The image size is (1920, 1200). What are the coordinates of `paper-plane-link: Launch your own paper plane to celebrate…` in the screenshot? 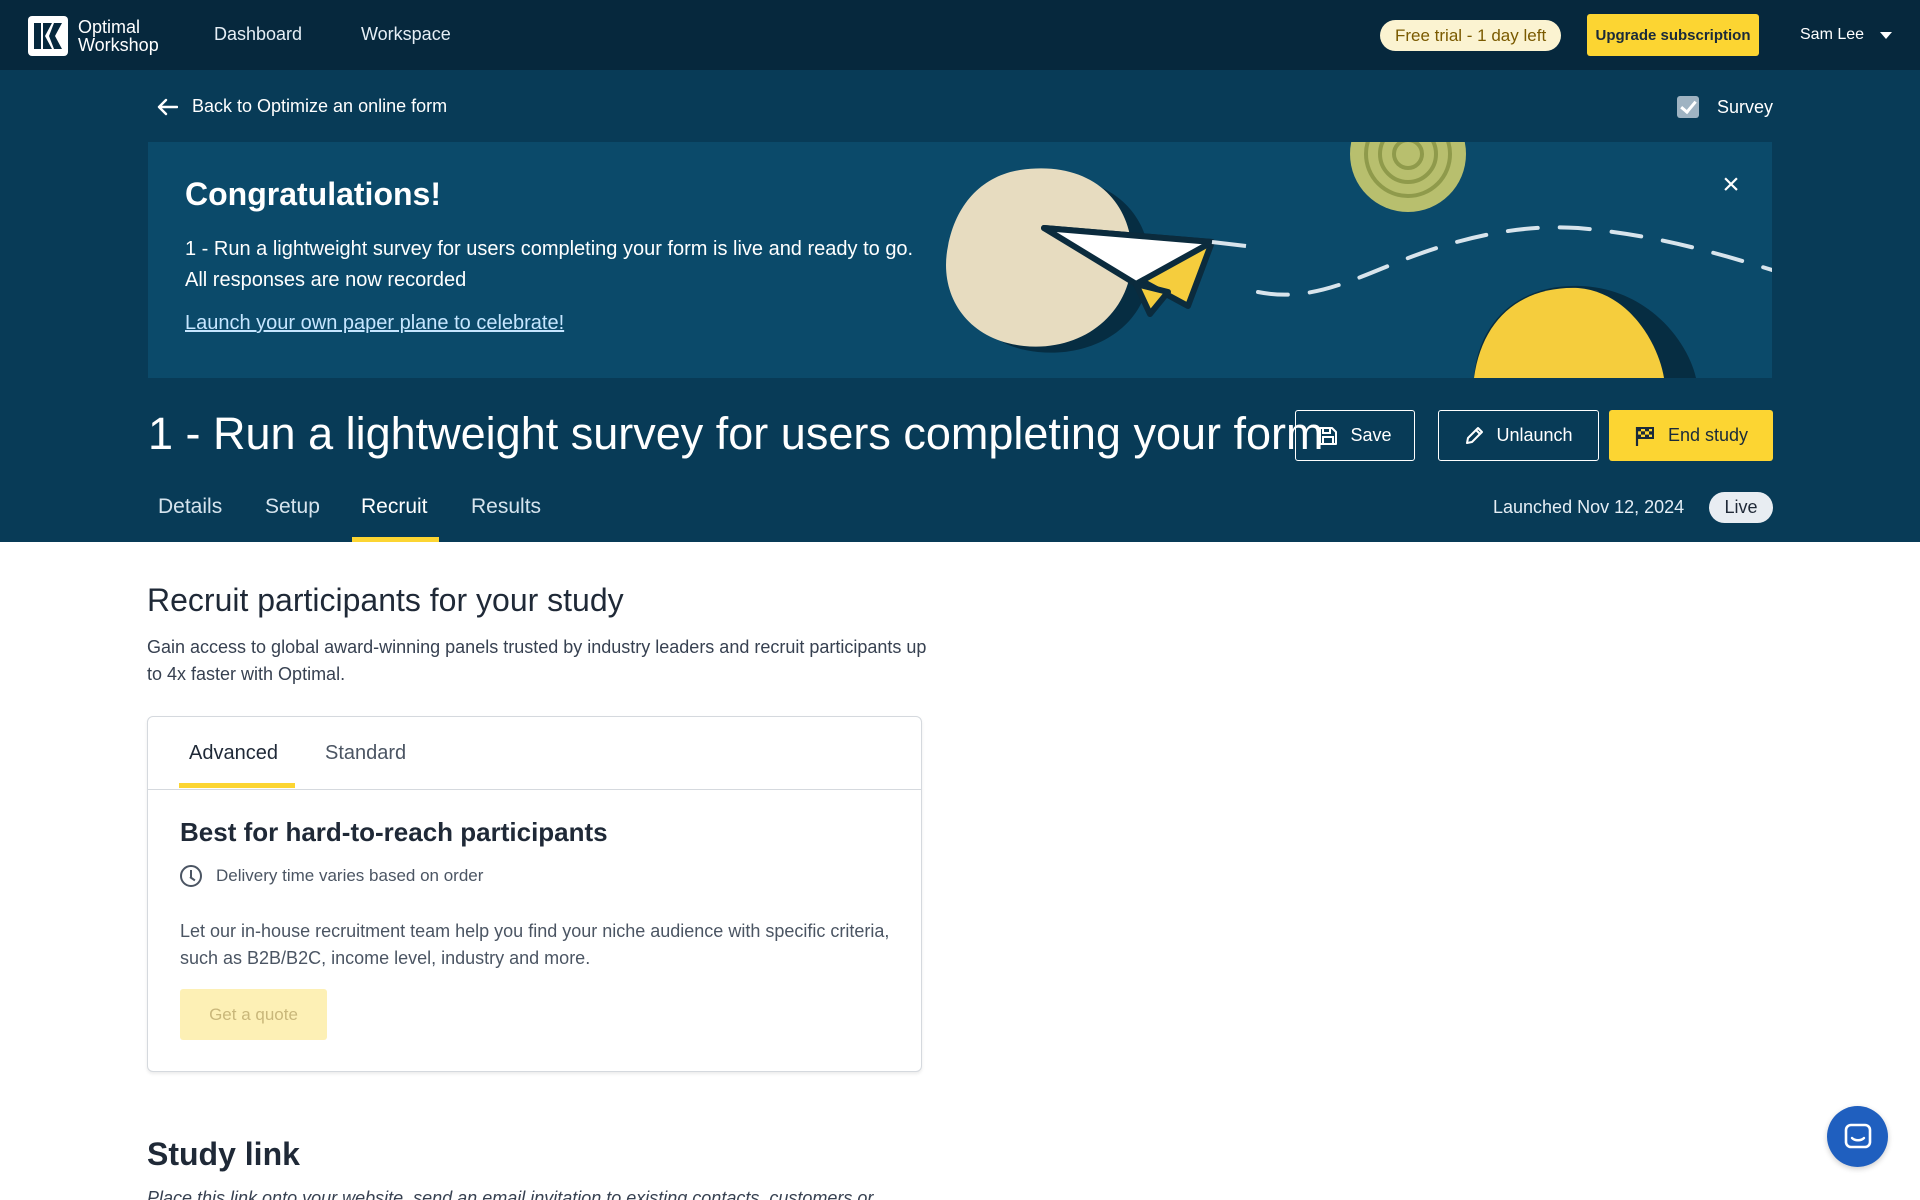 It's located at (374, 323).